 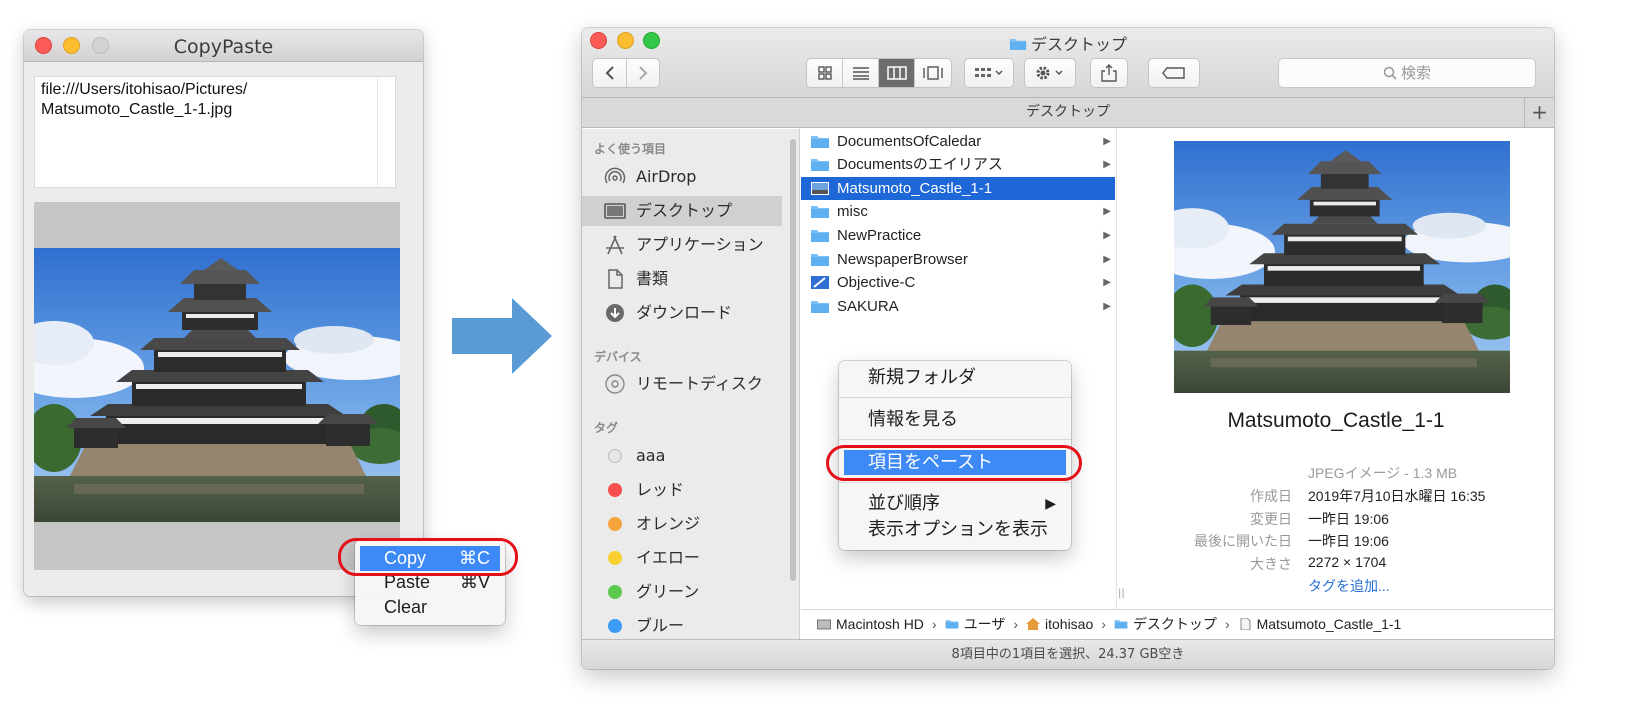 I want to click on path-item-users: ユーザ, so click(x=975, y=624).